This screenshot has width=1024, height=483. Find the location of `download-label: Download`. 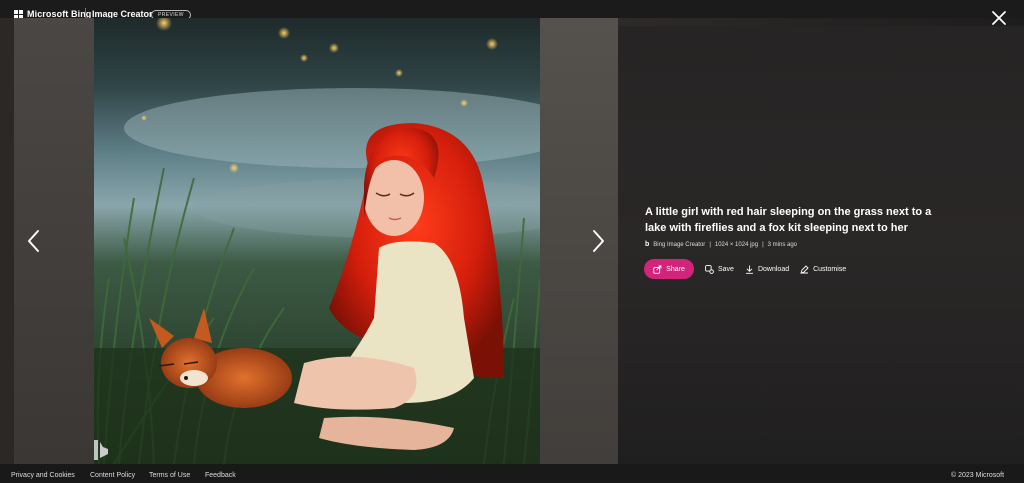

download-label: Download is located at coordinates (773, 269).